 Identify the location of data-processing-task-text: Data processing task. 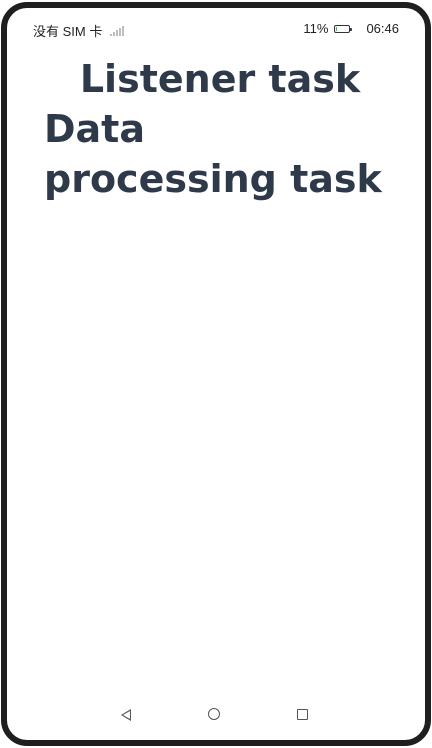
(213, 154).